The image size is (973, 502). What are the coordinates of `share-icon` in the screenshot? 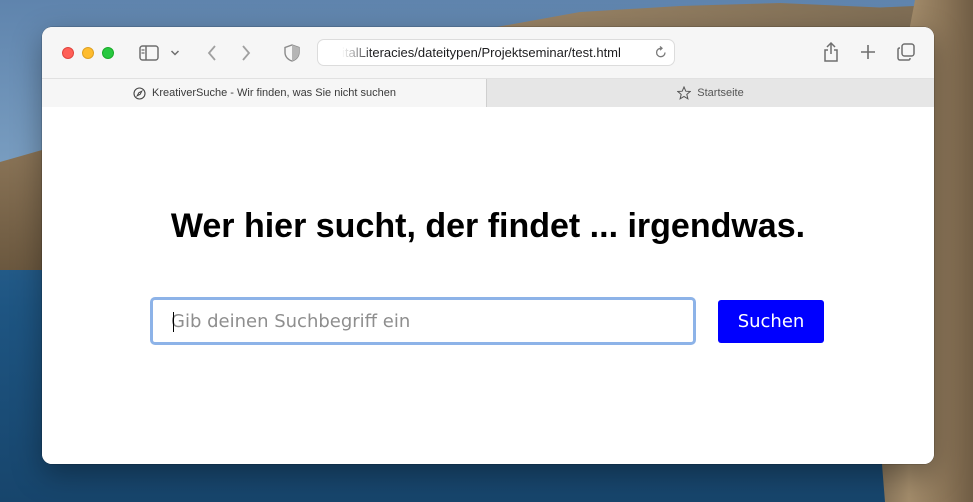 It's located at (831, 52).